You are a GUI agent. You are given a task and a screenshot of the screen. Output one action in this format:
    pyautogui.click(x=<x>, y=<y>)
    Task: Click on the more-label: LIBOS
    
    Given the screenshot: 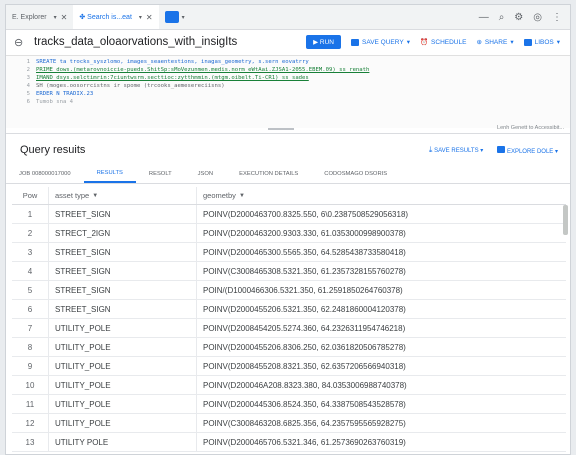 What is the action you would take?
    pyautogui.click(x=544, y=42)
    